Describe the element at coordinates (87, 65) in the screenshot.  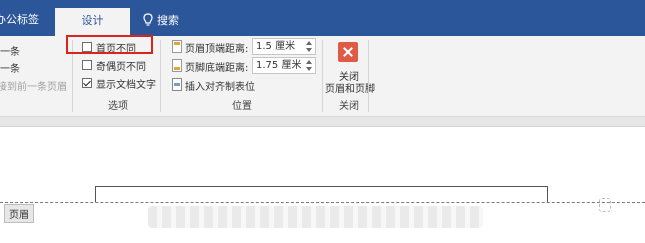
I see `different-odd-even-checkbox` at that location.